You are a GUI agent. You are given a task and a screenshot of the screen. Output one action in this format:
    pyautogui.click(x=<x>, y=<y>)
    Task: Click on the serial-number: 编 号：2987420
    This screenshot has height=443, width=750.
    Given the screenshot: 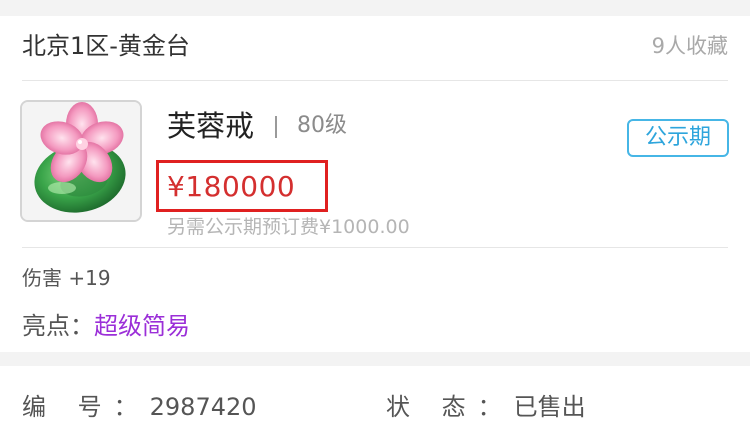 What is the action you would take?
    pyautogui.click(x=139, y=407)
    